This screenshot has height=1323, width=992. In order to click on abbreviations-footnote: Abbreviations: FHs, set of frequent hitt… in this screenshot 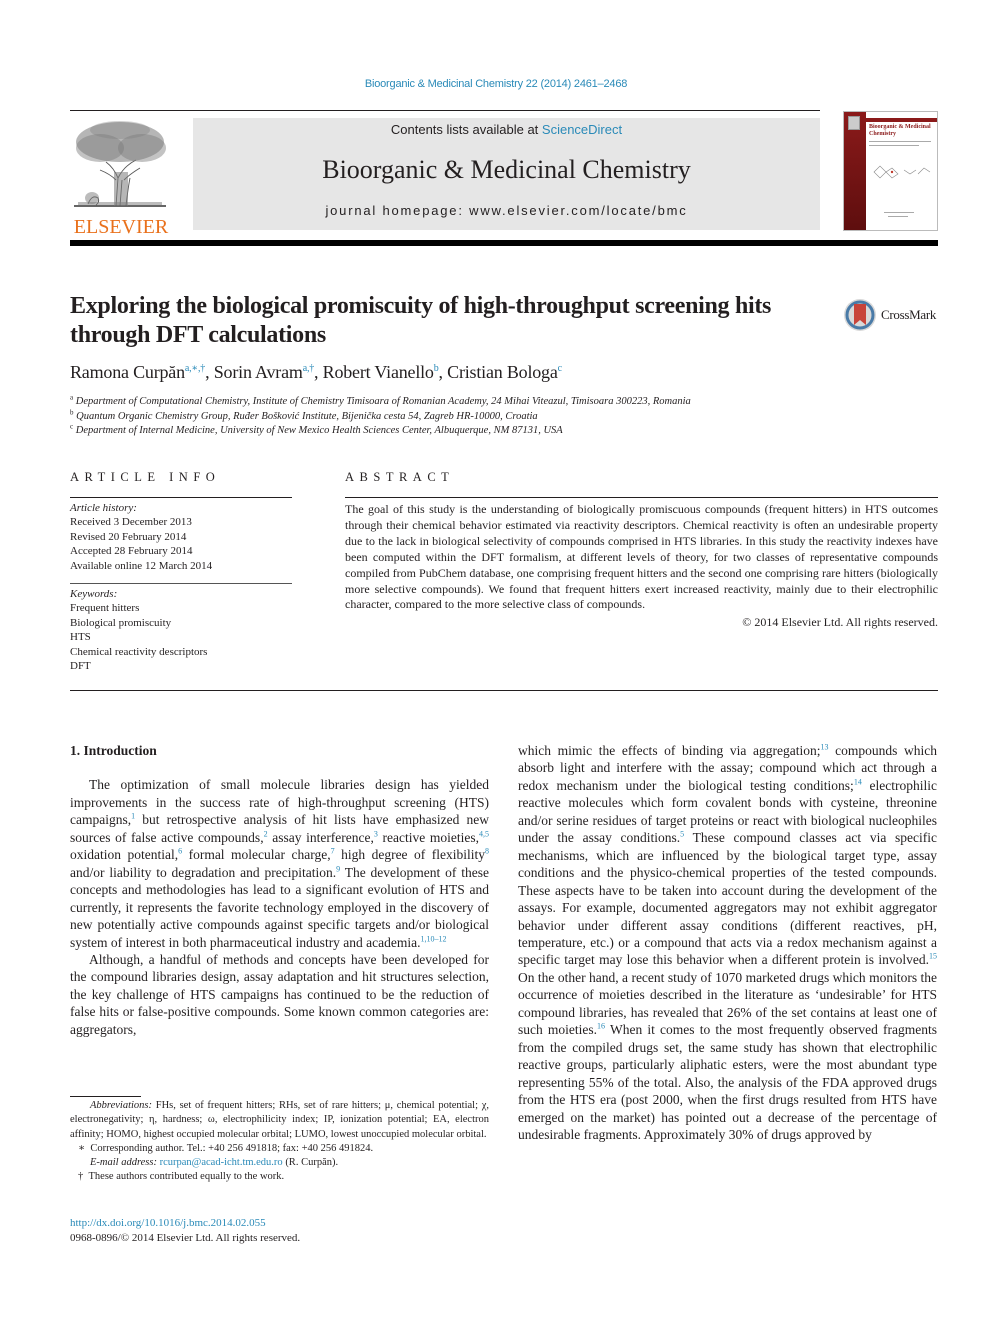, I will do `click(279, 1120)`.